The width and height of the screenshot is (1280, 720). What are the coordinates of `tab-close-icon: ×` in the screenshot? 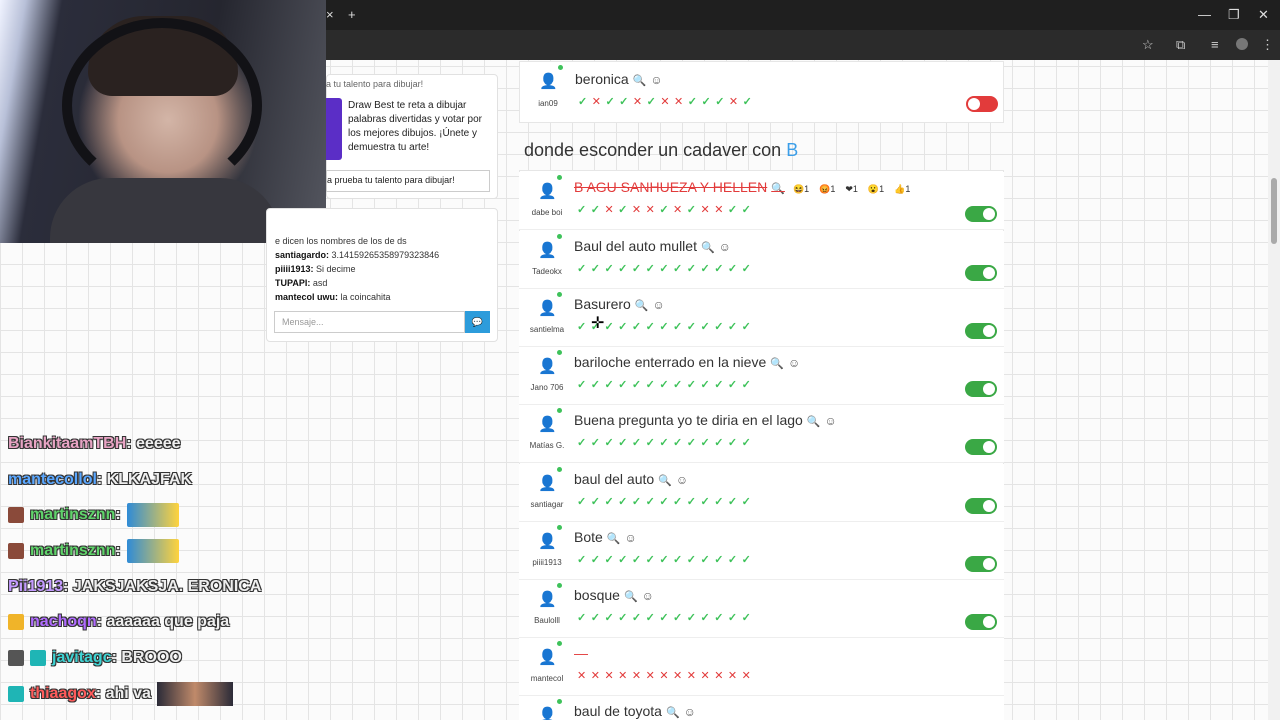 It's located at (330, 14).